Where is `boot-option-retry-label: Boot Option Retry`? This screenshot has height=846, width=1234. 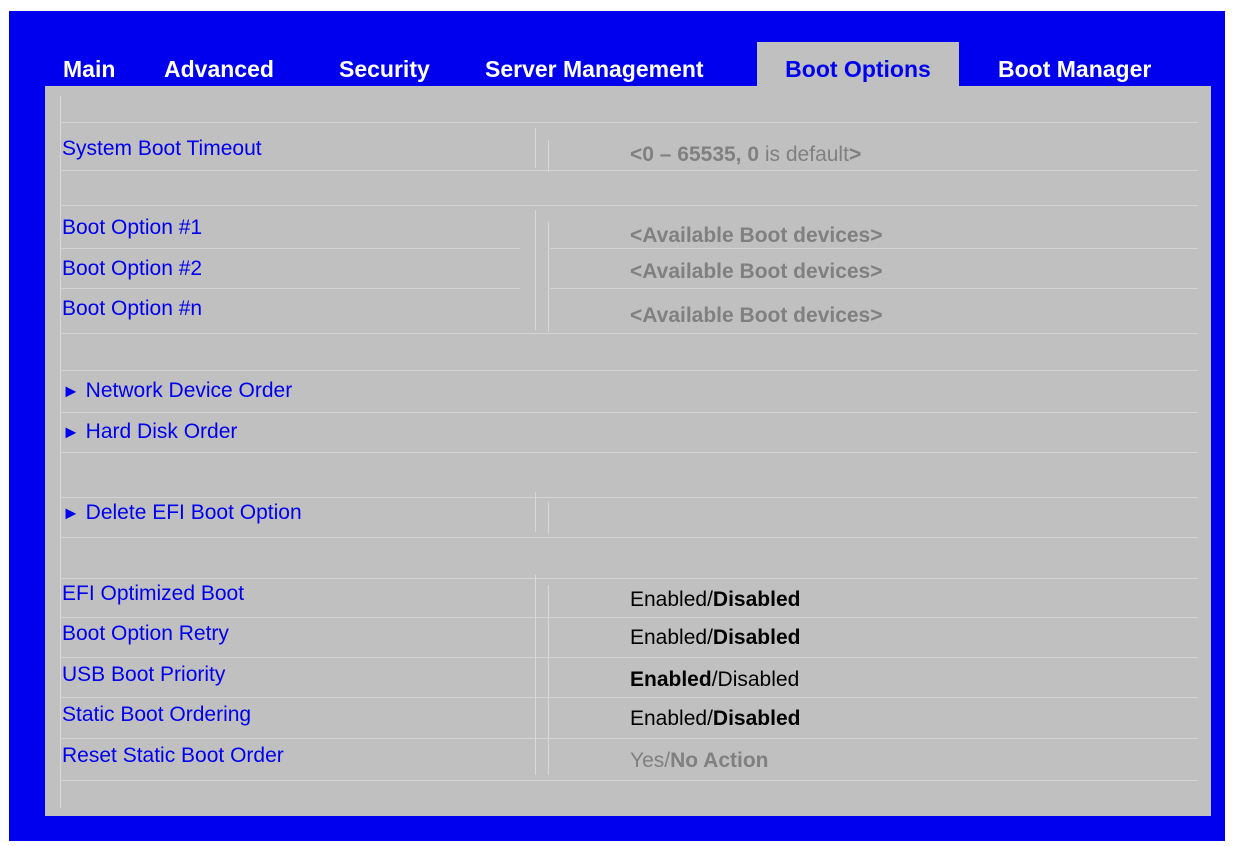 boot-option-retry-label: Boot Option Retry is located at coordinates (145, 634).